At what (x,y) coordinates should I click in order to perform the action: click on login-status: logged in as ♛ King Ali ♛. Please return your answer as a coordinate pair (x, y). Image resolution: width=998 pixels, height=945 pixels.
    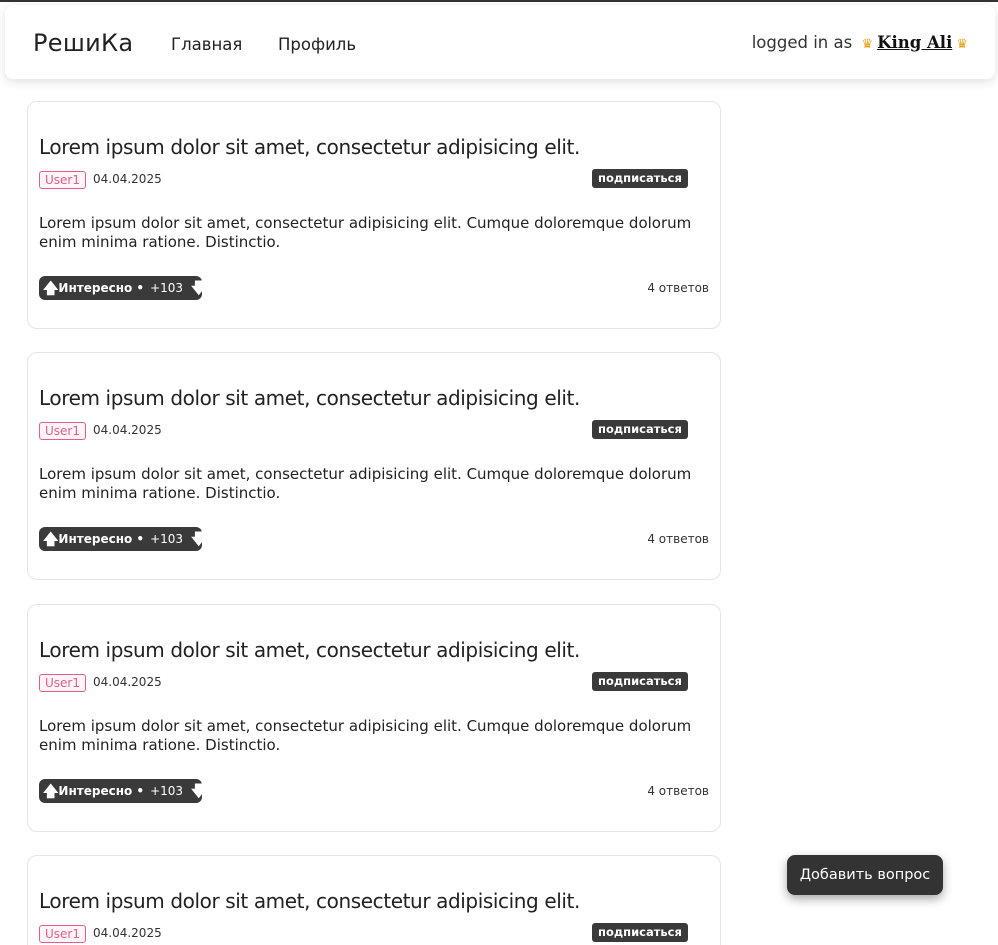
    Looking at the image, I should click on (862, 42).